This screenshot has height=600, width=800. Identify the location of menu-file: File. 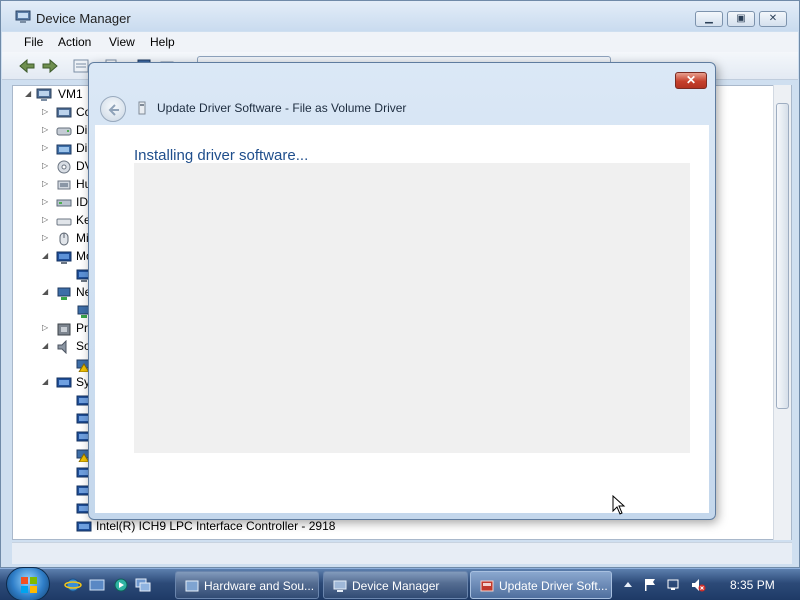
(33, 42).